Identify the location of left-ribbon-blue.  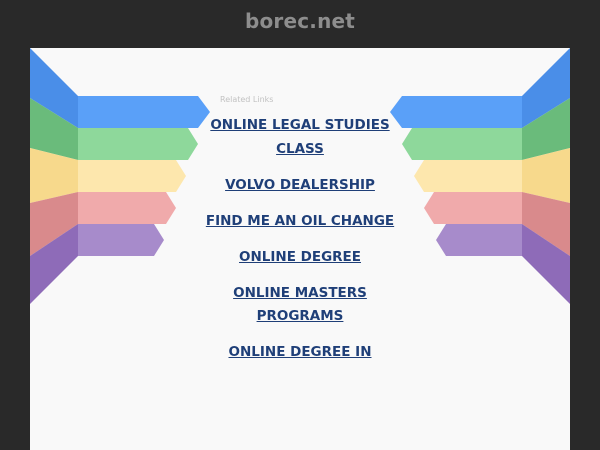
(144, 112).